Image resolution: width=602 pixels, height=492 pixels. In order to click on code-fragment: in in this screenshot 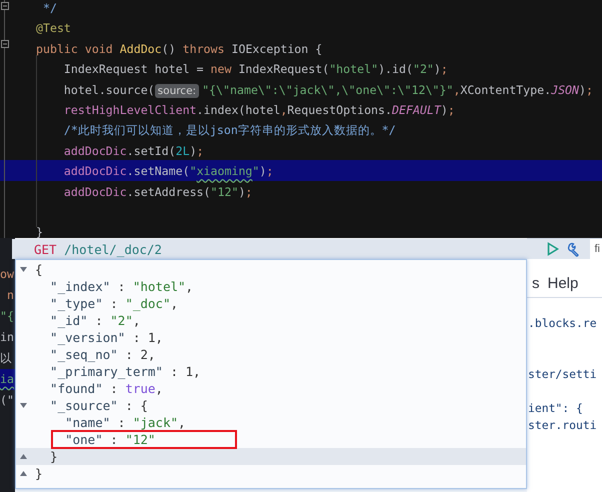, I will do `click(7, 337)`.